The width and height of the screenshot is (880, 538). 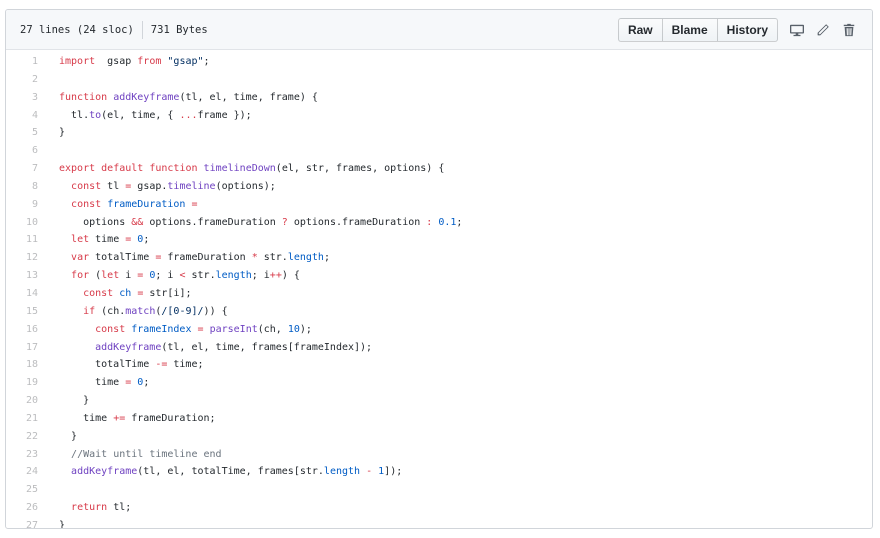 What do you see at coordinates (32, 294) in the screenshot?
I see `line-number: 14` at bounding box center [32, 294].